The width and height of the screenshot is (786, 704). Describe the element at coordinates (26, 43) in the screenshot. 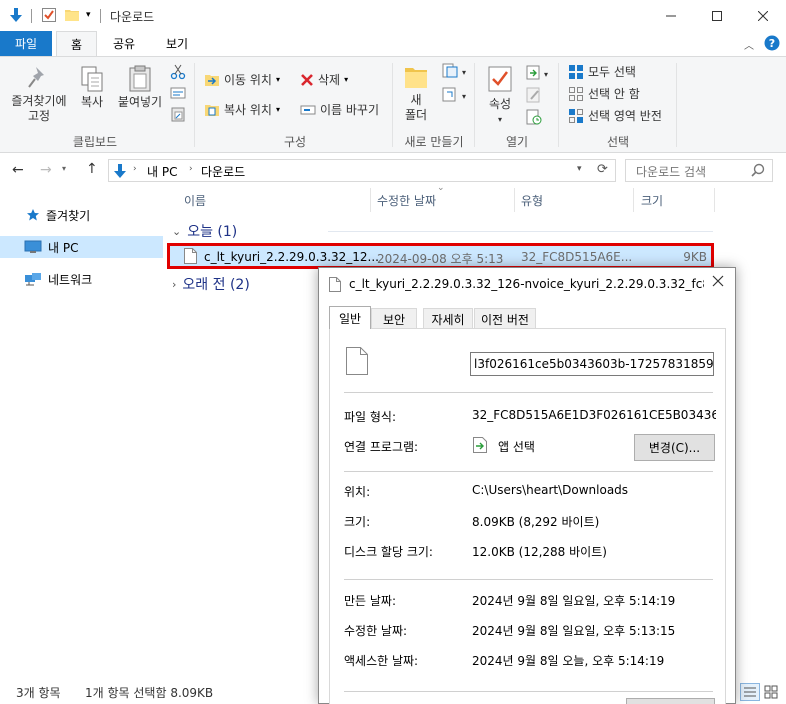

I see `tab-file: 파일` at that location.